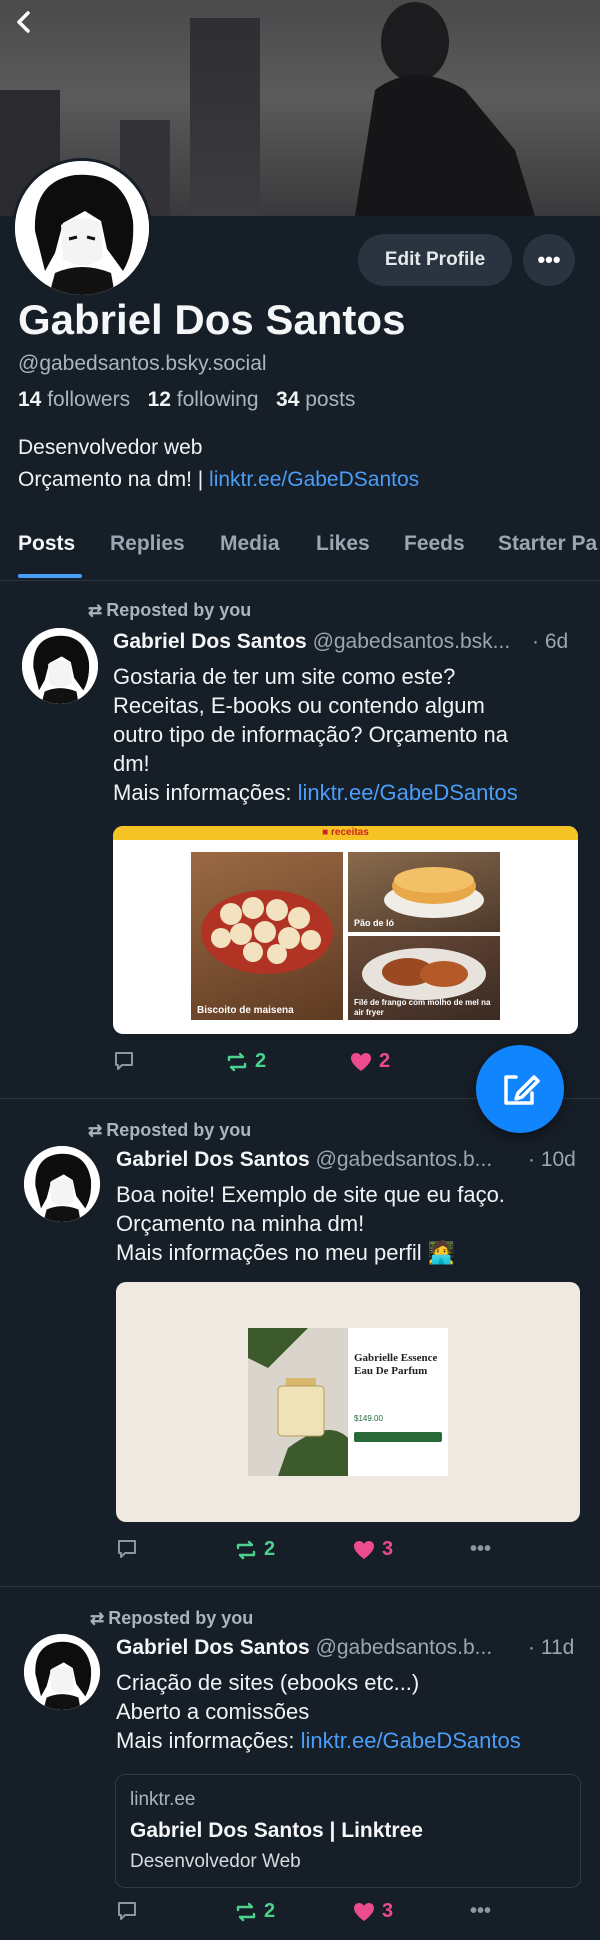 Image resolution: width=600 pixels, height=1940 pixels. I want to click on chevron-left-icon, so click(23, 22).